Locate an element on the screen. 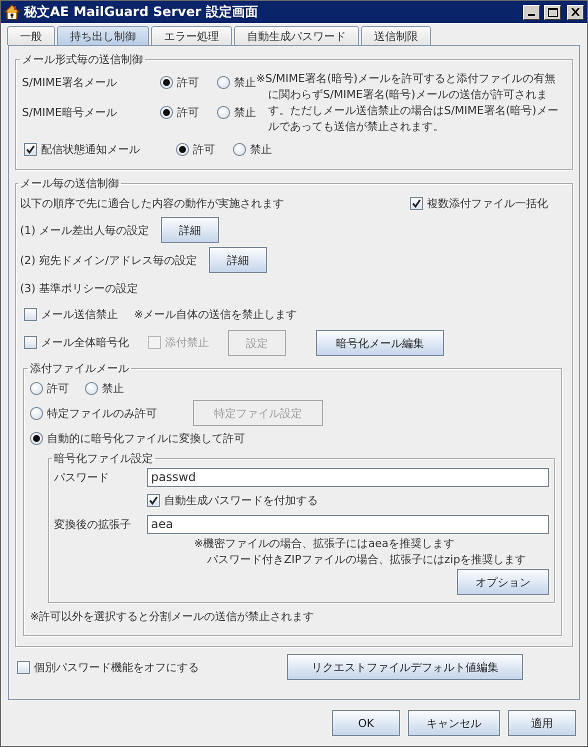 The width and height of the screenshot is (588, 747). note-text: ※メール自体の送信を禁止します is located at coordinates (216, 314).